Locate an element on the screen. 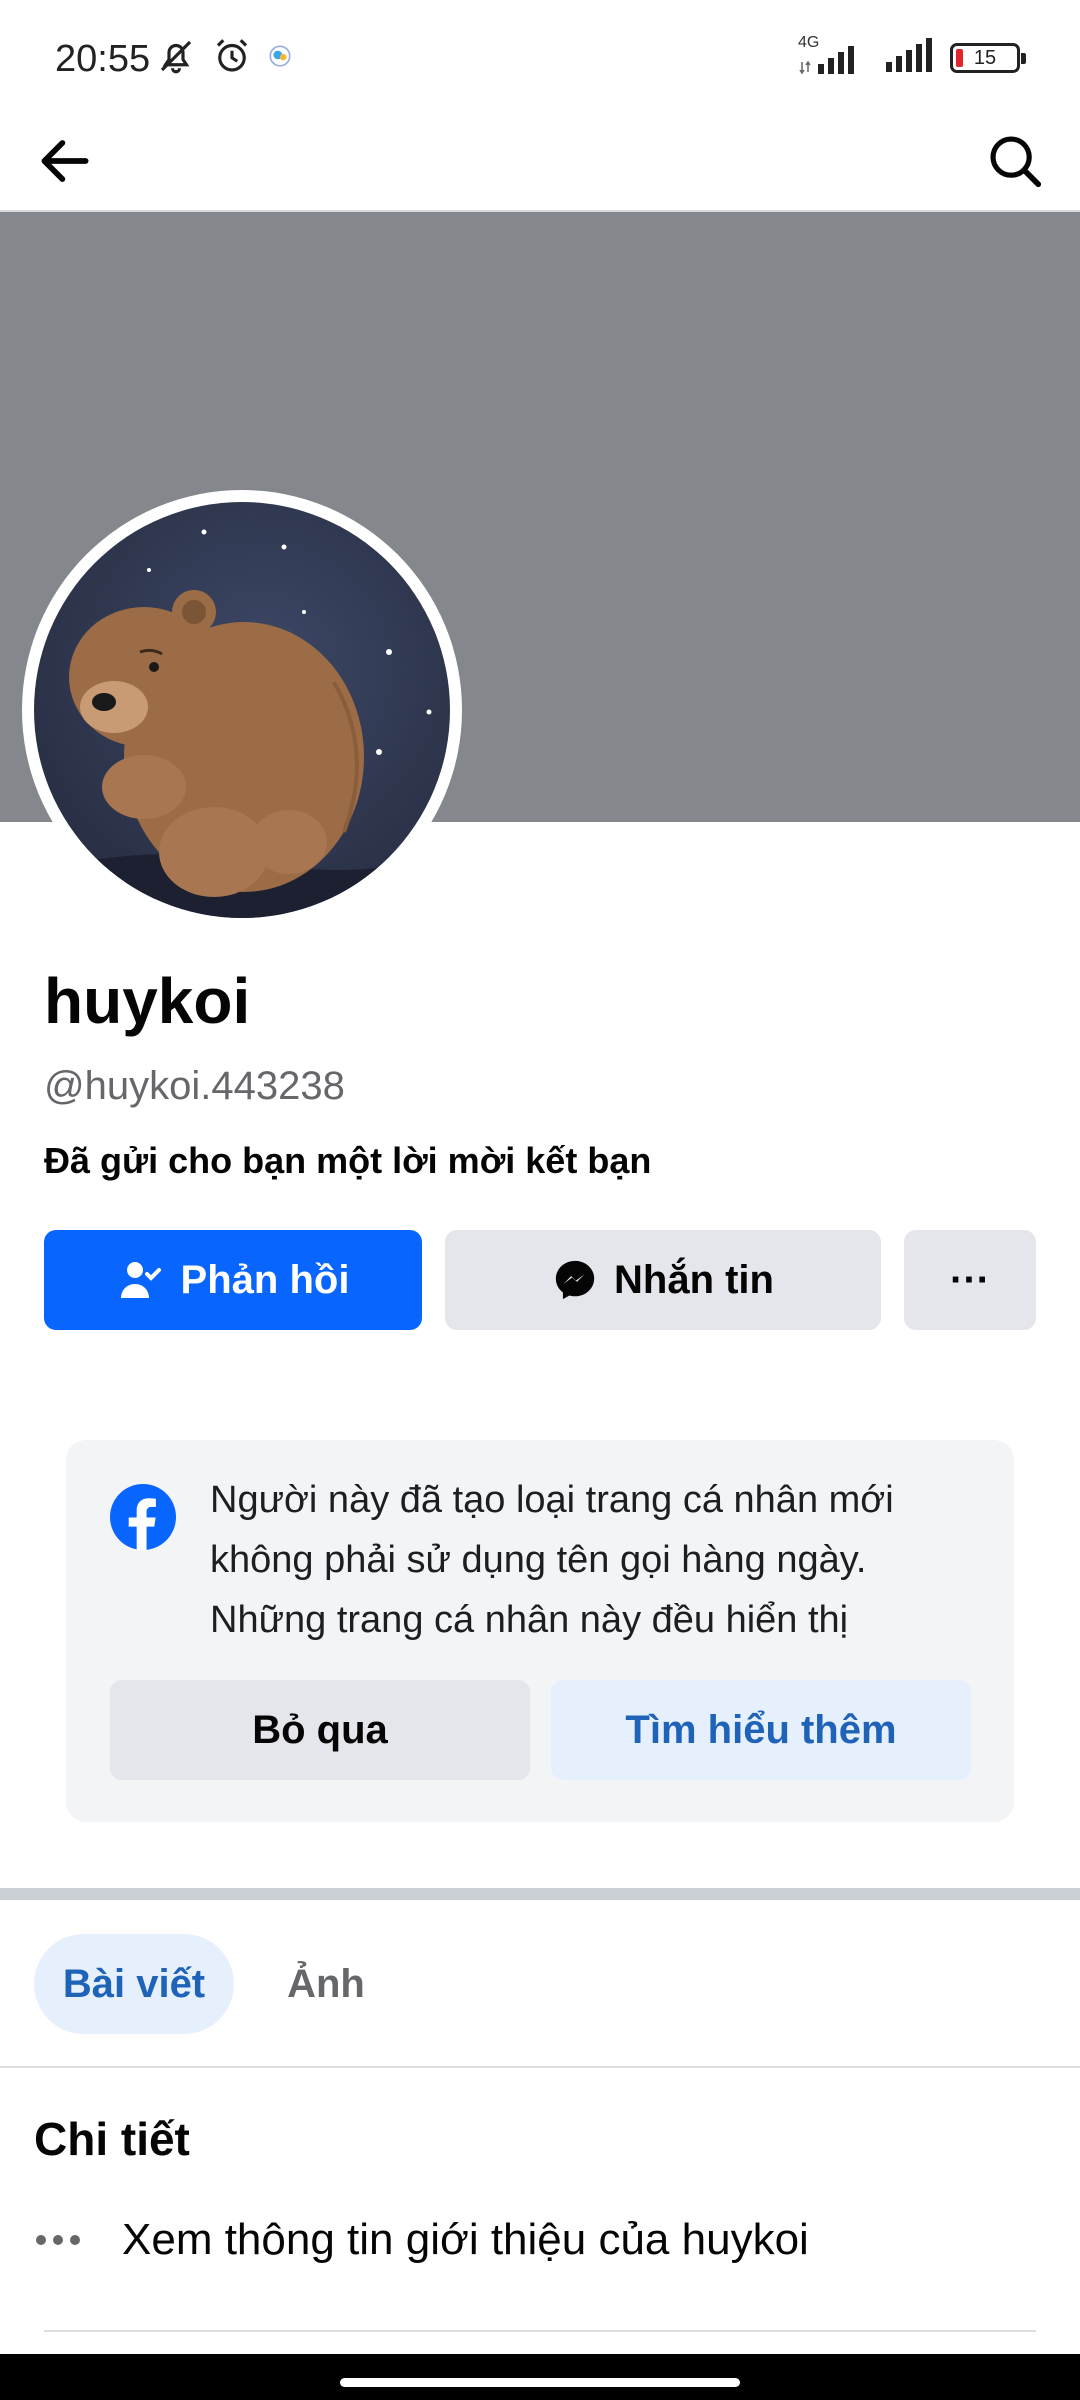  battery-percent: 15 is located at coordinates (985, 57).